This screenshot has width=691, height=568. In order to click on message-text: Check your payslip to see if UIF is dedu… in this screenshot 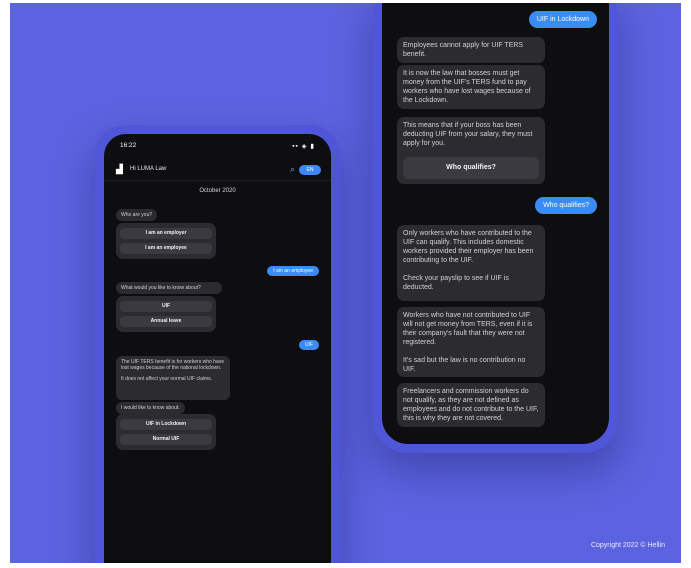, I will do `click(456, 283)`.